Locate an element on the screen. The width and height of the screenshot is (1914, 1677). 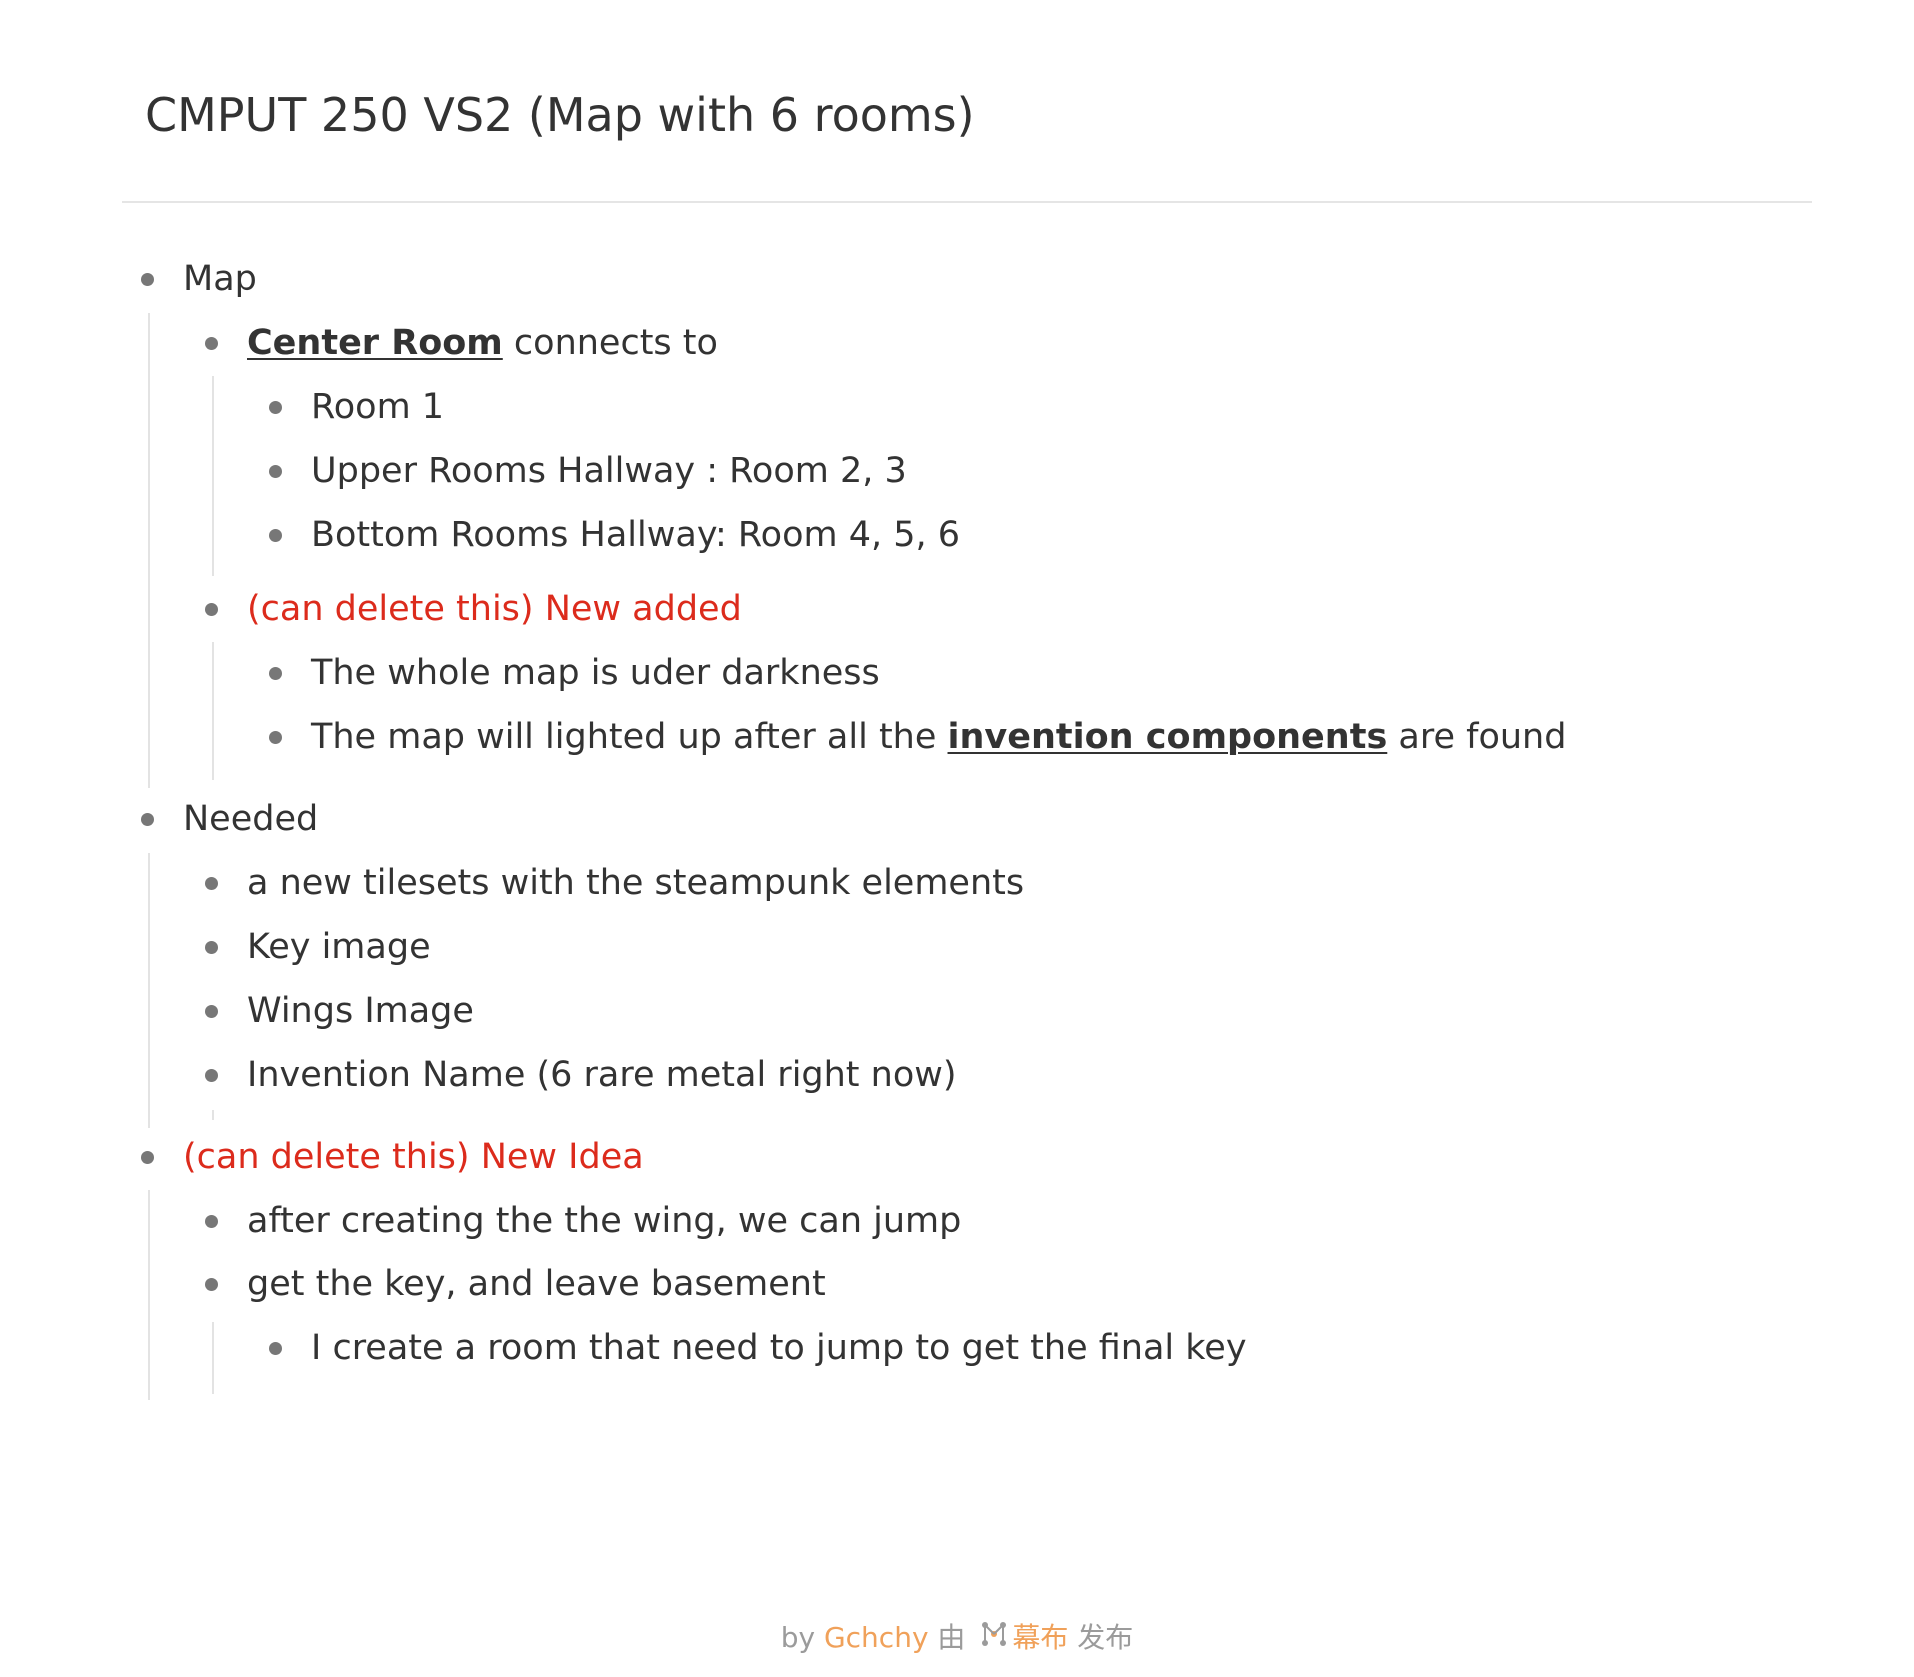
node-map: Map is located at coordinates (220, 279).